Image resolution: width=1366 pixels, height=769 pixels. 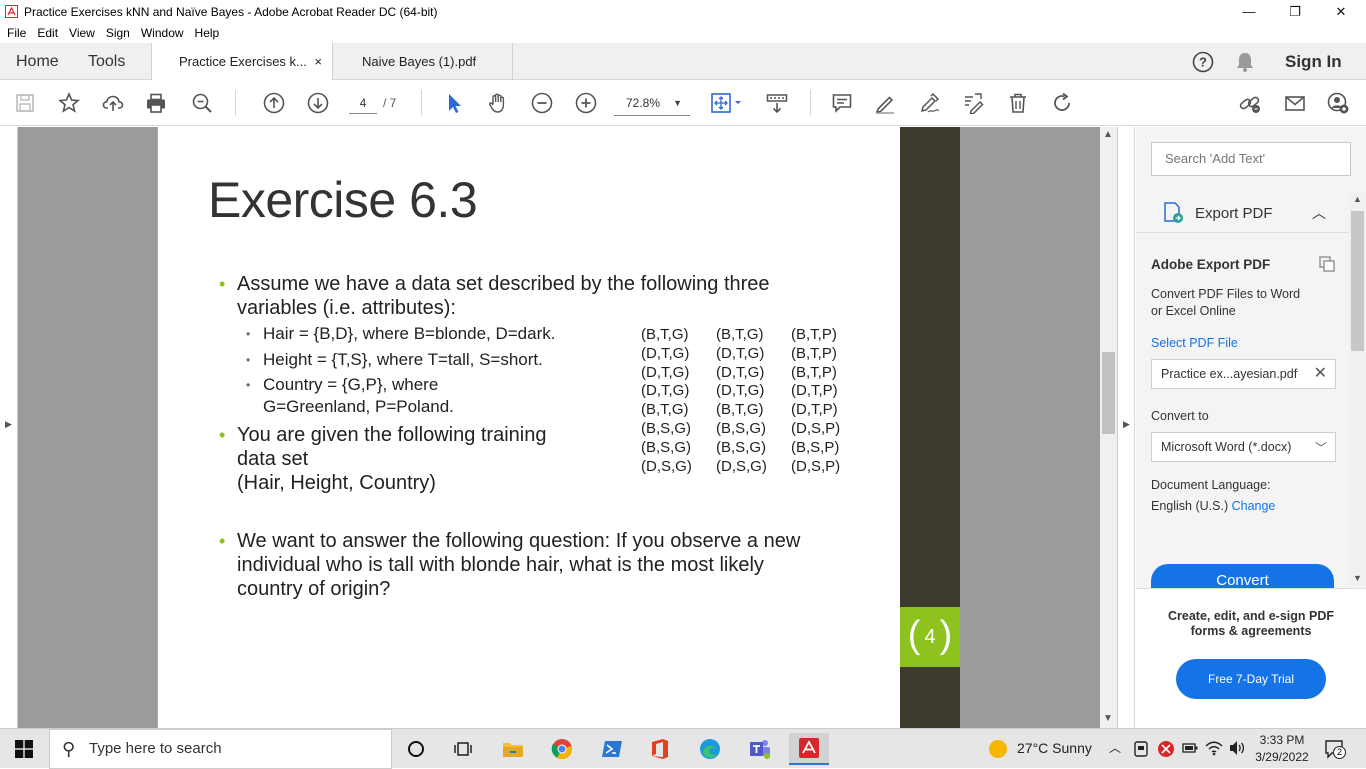 I want to click on close-window-button: ✕, so click(x=1341, y=11).